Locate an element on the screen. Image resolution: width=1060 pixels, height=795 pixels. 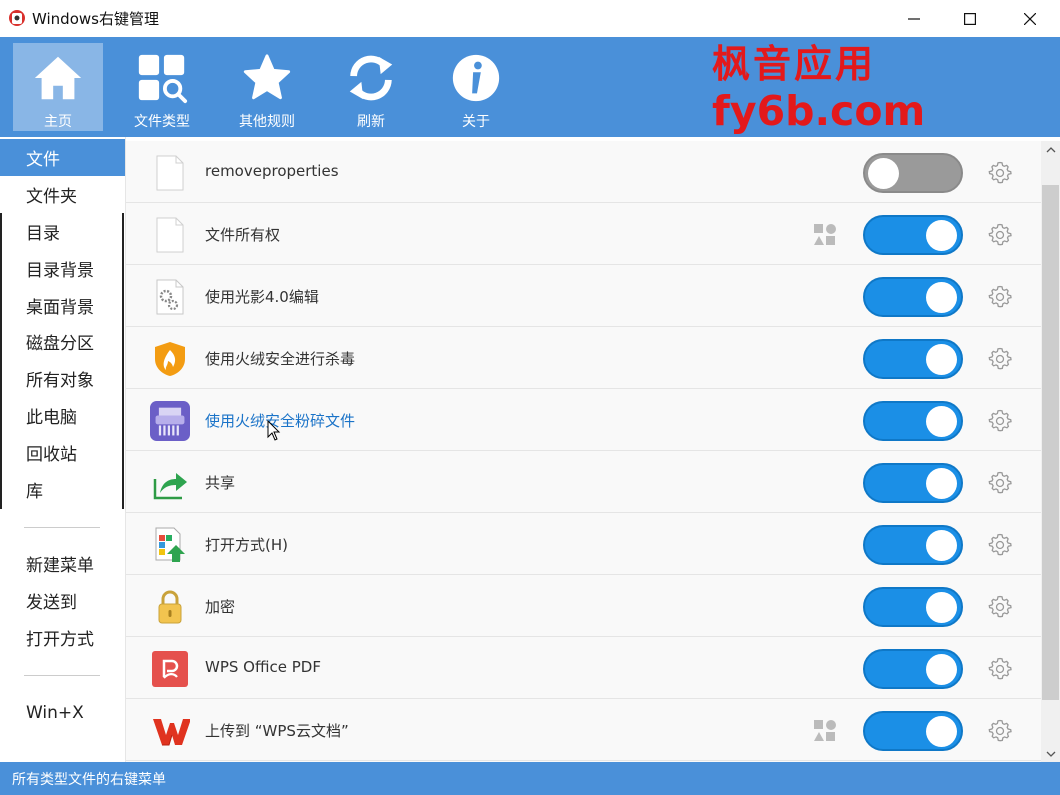
sidebar-item-new-menu: 新建菜单 is located at coordinates (62, 563).